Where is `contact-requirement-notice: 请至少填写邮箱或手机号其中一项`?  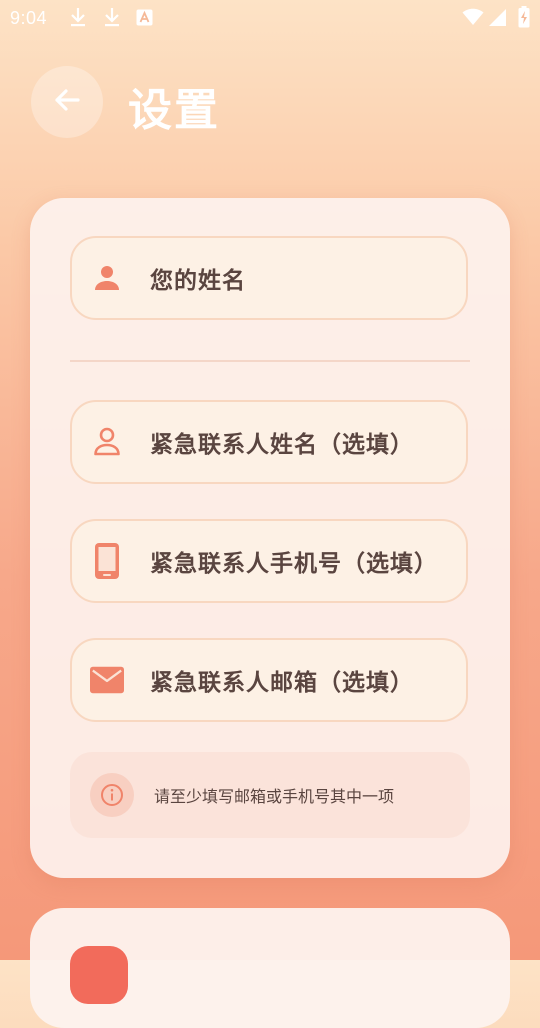
contact-requirement-notice: 请至少填写邮箱或手机号其中一项 is located at coordinates (270, 795).